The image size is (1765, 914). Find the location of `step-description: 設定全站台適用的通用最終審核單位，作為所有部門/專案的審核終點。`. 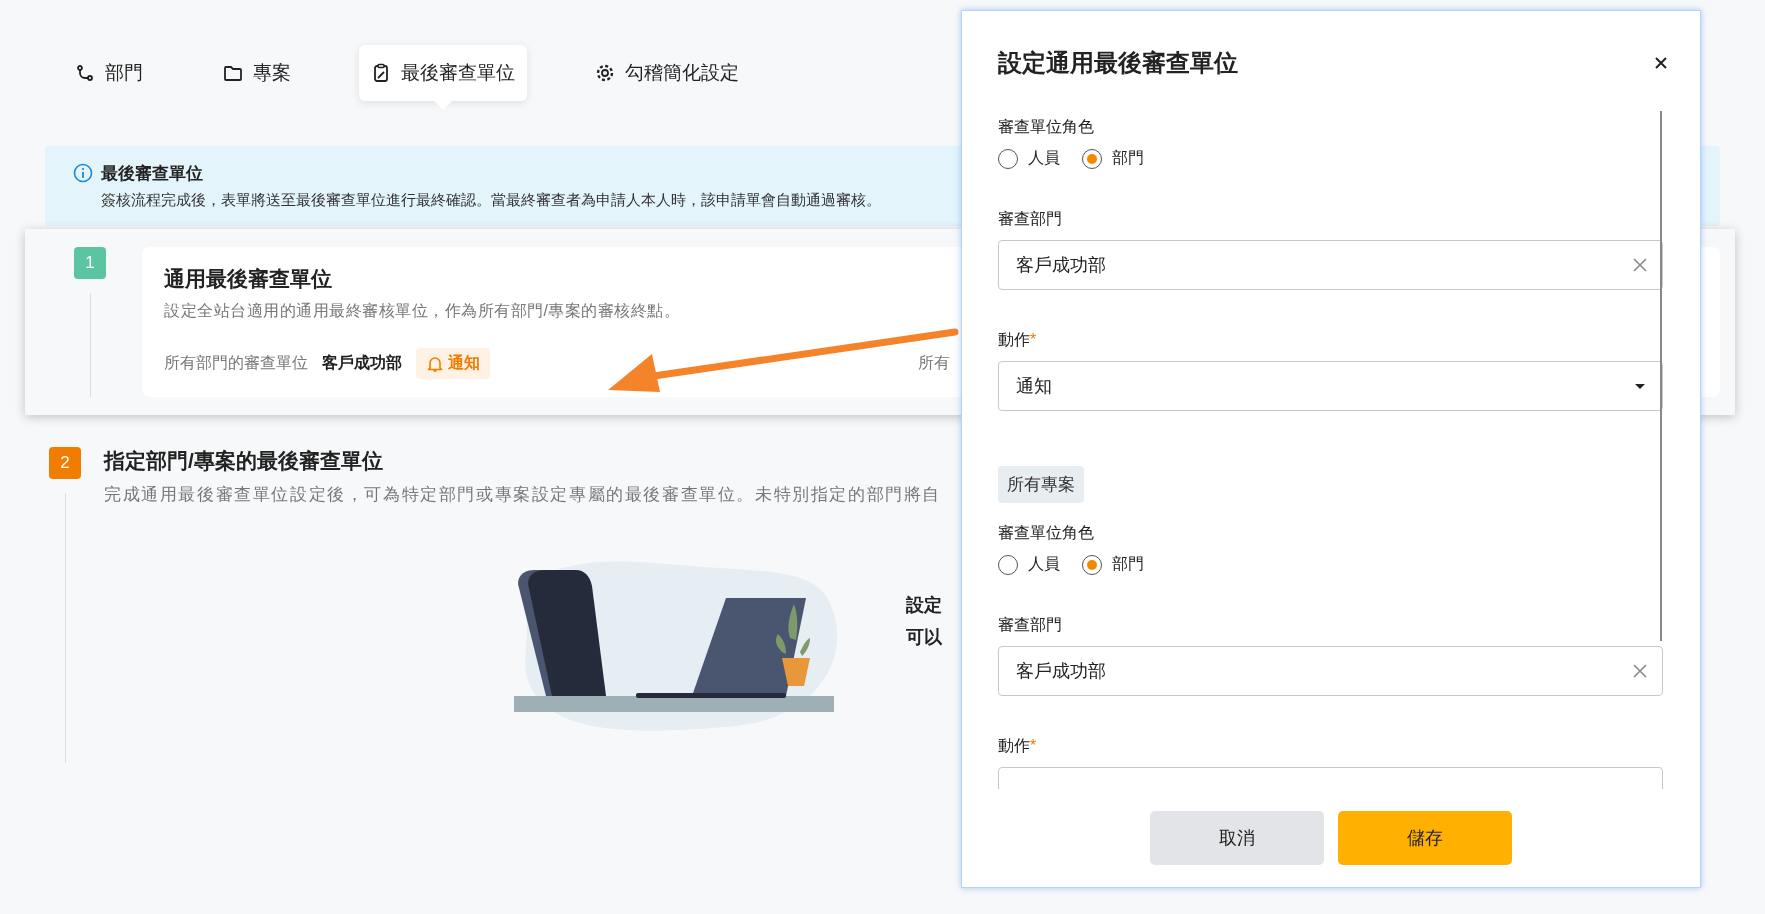

step-description: 設定全站台適用的通用最終審核單位，作為所有部門/專案的審核終點。 is located at coordinates (422, 311).